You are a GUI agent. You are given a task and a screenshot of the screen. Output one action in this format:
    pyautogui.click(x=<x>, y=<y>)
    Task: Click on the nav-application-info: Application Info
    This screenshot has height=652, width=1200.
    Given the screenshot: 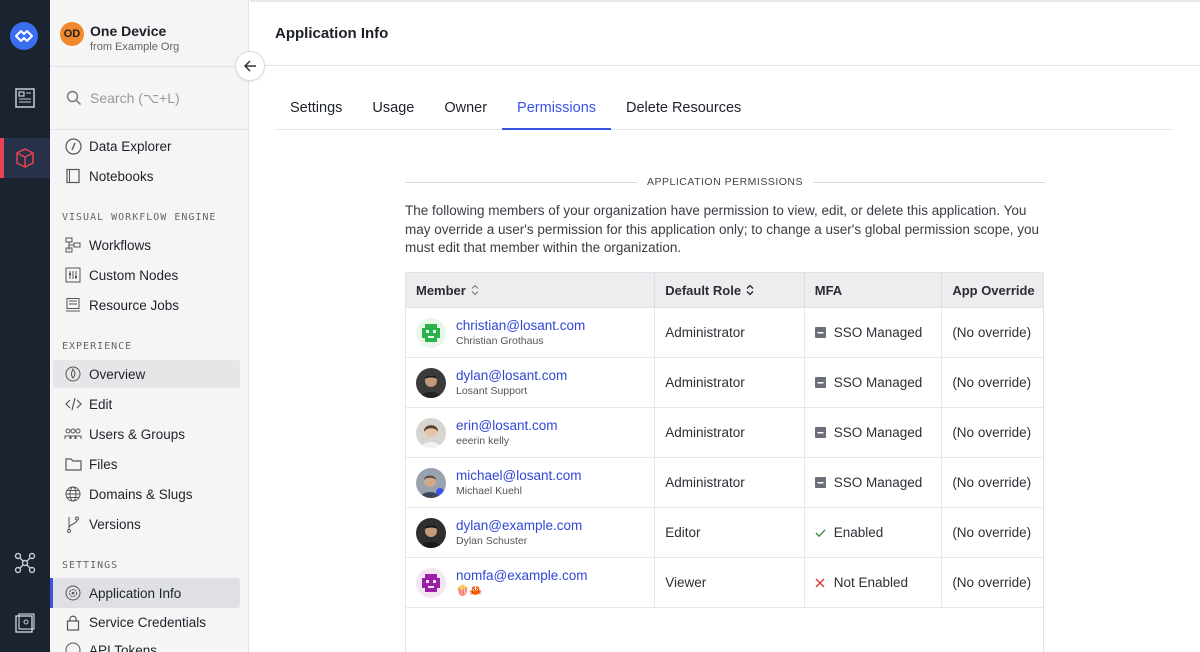 What is the action you would take?
    pyautogui.click(x=145, y=593)
    